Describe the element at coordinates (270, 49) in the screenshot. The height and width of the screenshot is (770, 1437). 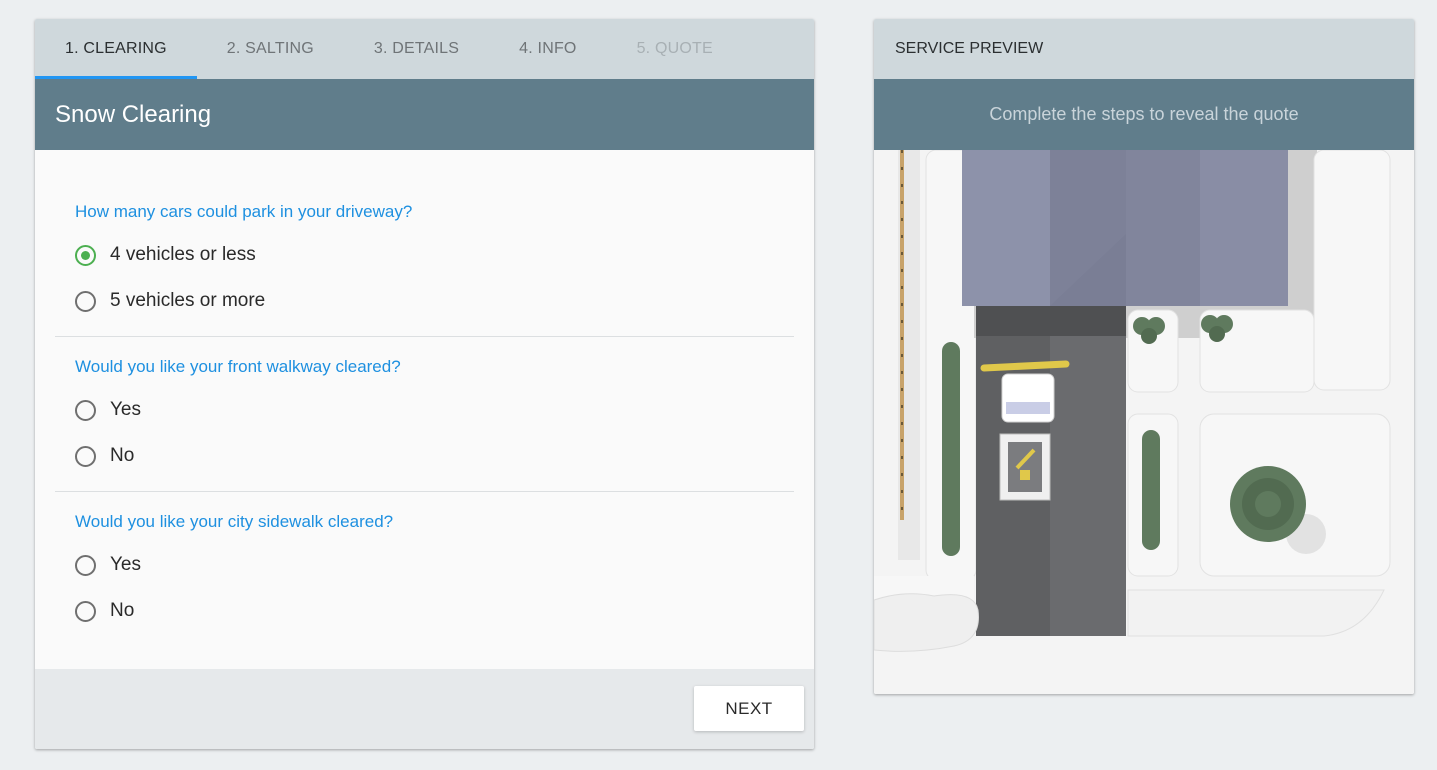
I see `tab-salting: 2. SALTING` at that location.